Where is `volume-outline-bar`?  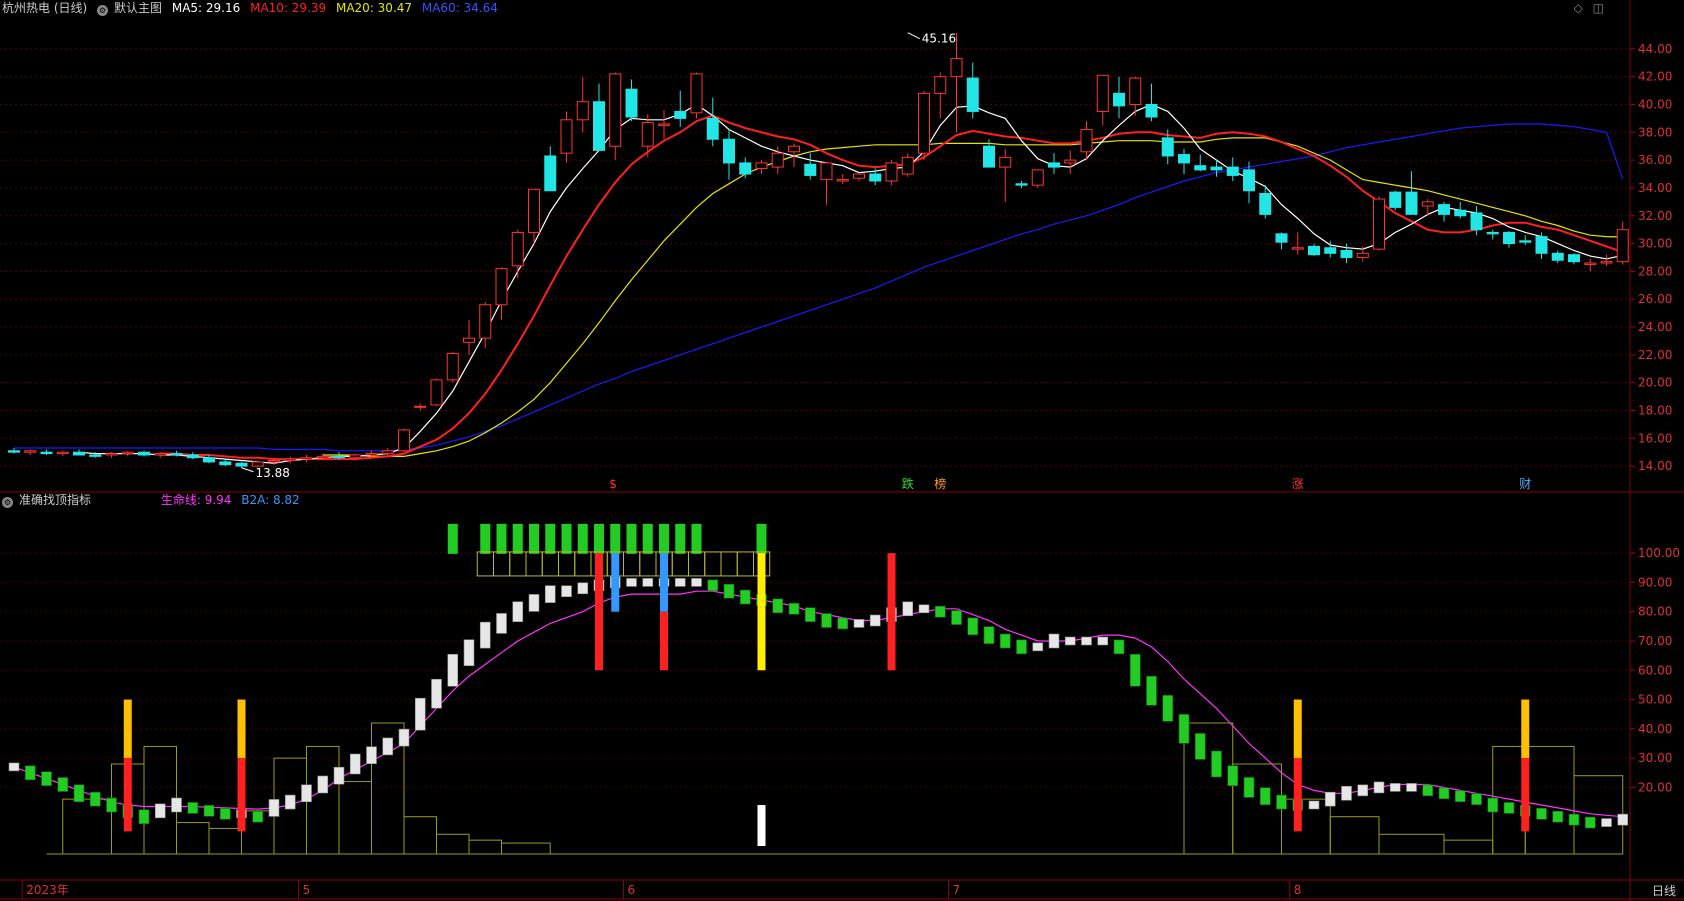 volume-outline-bar is located at coordinates (87, 826).